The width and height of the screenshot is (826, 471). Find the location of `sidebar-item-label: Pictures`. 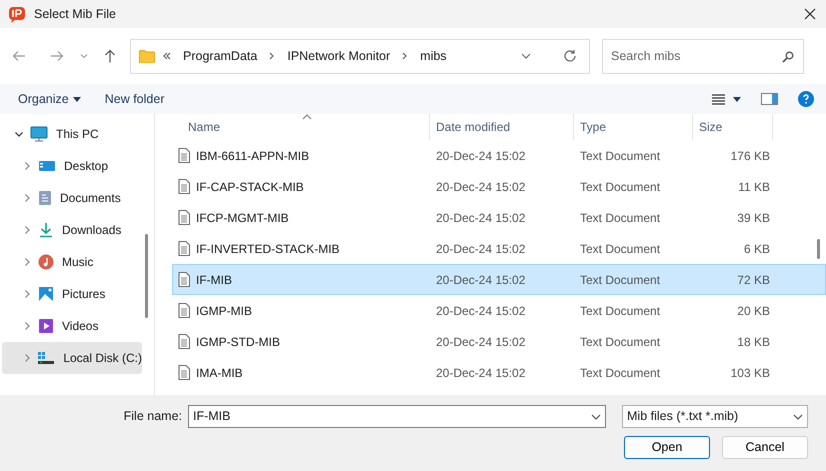

sidebar-item-label: Pictures is located at coordinates (84, 294).